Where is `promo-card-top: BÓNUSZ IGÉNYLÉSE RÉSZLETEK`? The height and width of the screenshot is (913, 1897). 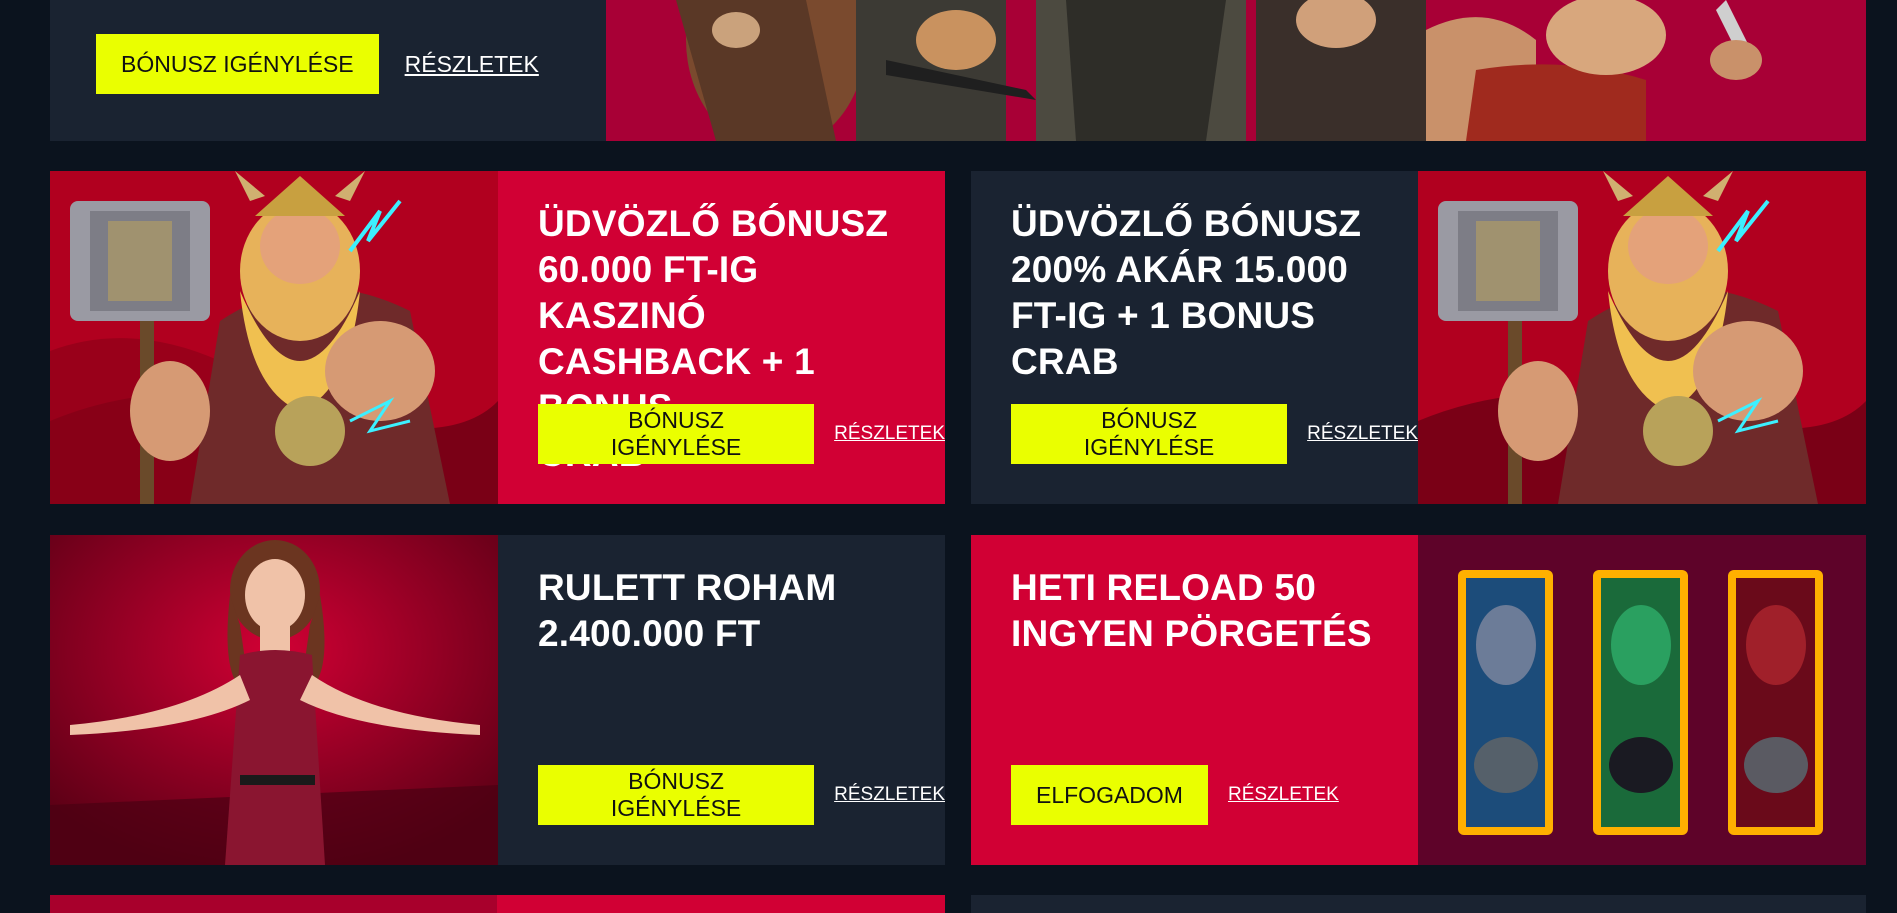 promo-card-top: BÓNUSZ IGÉNYLÉSE RÉSZLETEK is located at coordinates (958, 70).